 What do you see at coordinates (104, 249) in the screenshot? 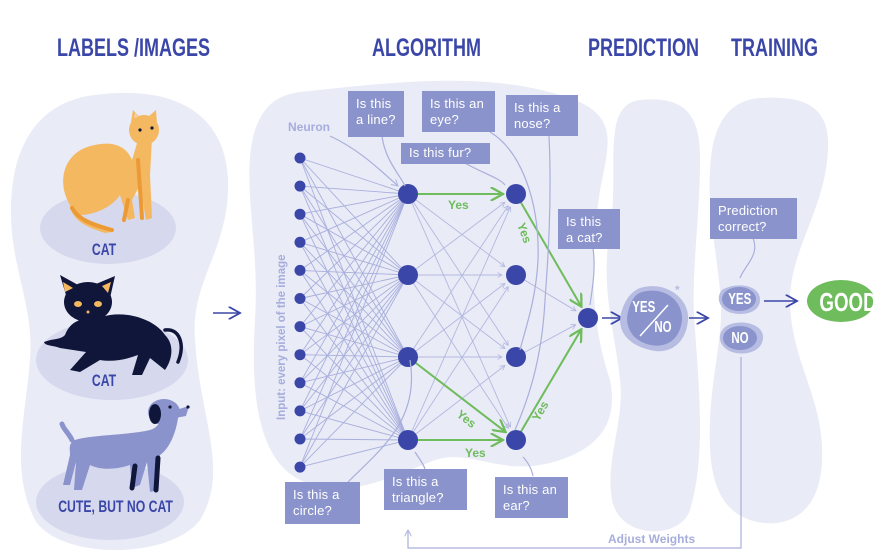
I see `label-orange-cat: CAT` at bounding box center [104, 249].